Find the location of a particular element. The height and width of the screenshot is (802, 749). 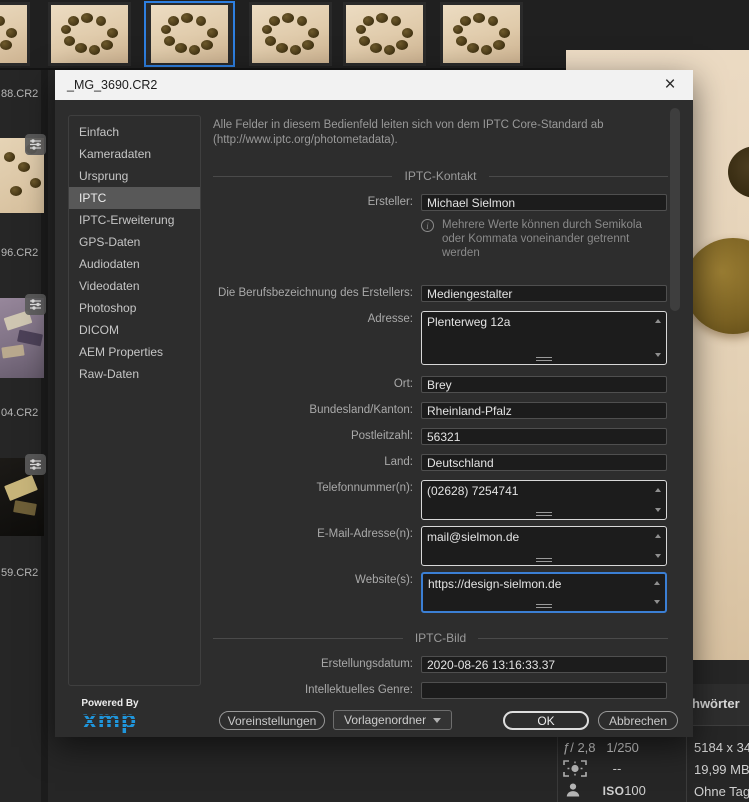

field-row-ersteller: Ersteller: is located at coordinates (440, 202).